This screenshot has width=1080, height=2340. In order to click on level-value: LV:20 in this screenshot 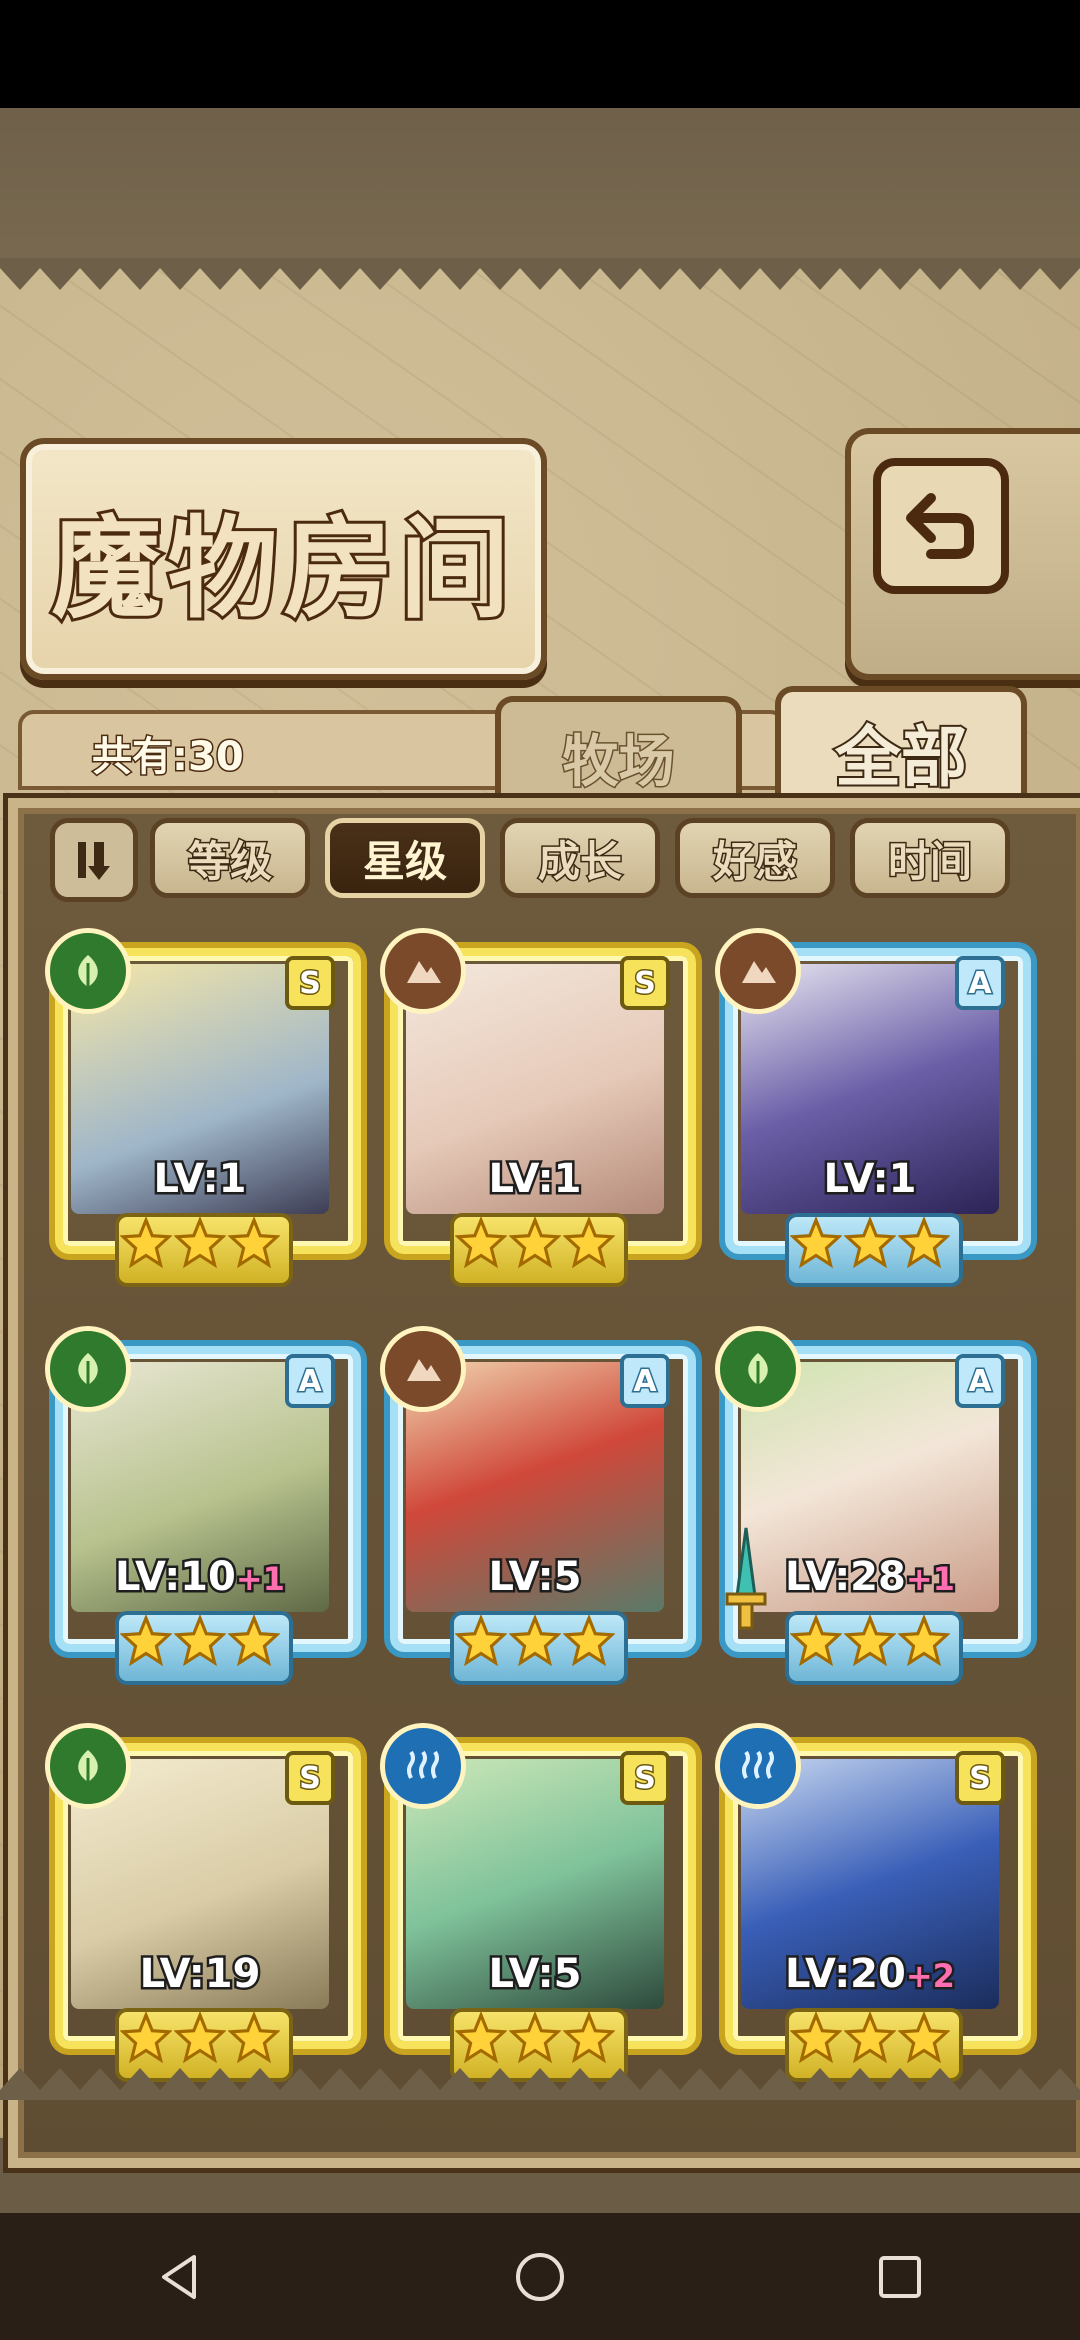, I will do `click(846, 1974)`.